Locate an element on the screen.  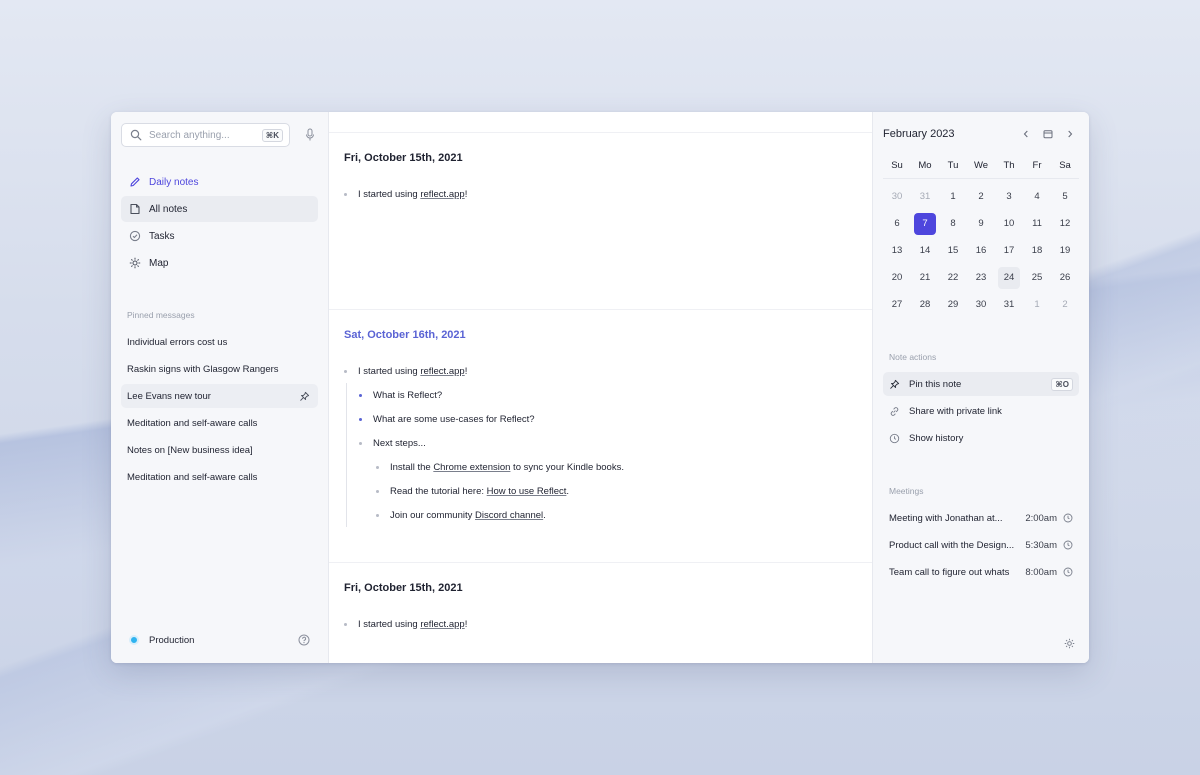
nav-item-daily-notes: Daily notes is located at coordinates (219, 182).